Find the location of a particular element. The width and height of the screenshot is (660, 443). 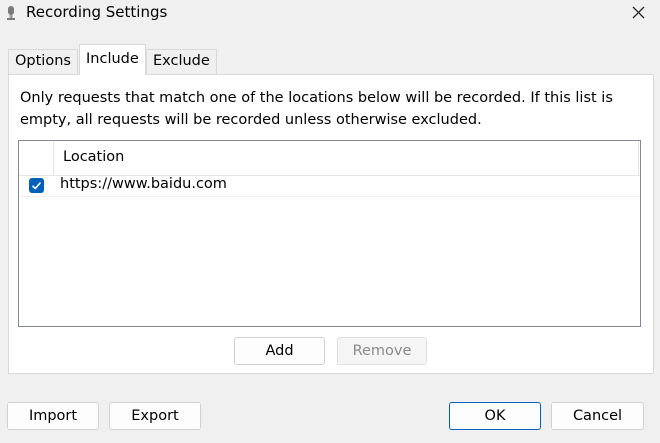

list-header: Location is located at coordinates (329, 158).